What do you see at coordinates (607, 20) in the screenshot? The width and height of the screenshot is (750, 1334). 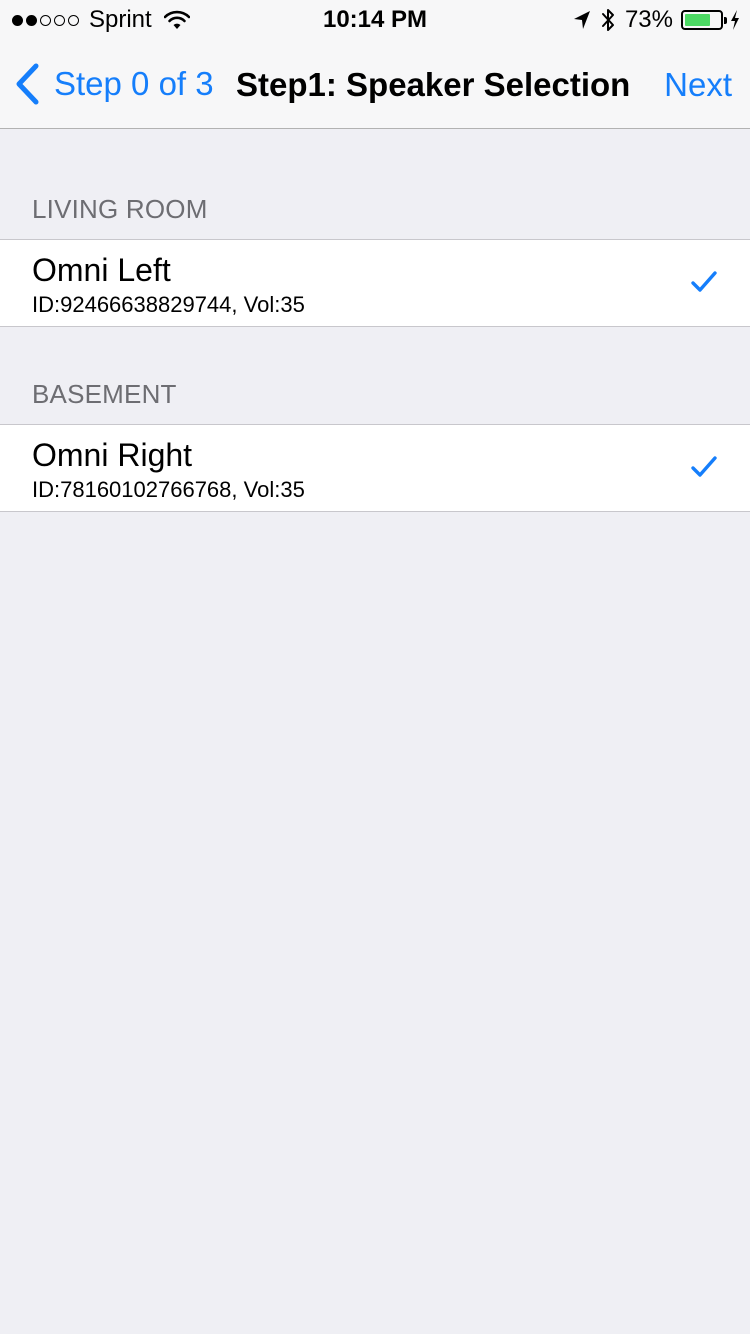 I see `bluetooth-icon` at bounding box center [607, 20].